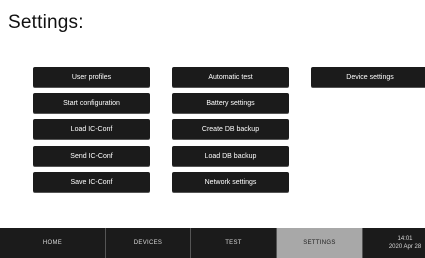  What do you see at coordinates (46, 22) in the screenshot?
I see `page-title: Settings:` at bounding box center [46, 22].